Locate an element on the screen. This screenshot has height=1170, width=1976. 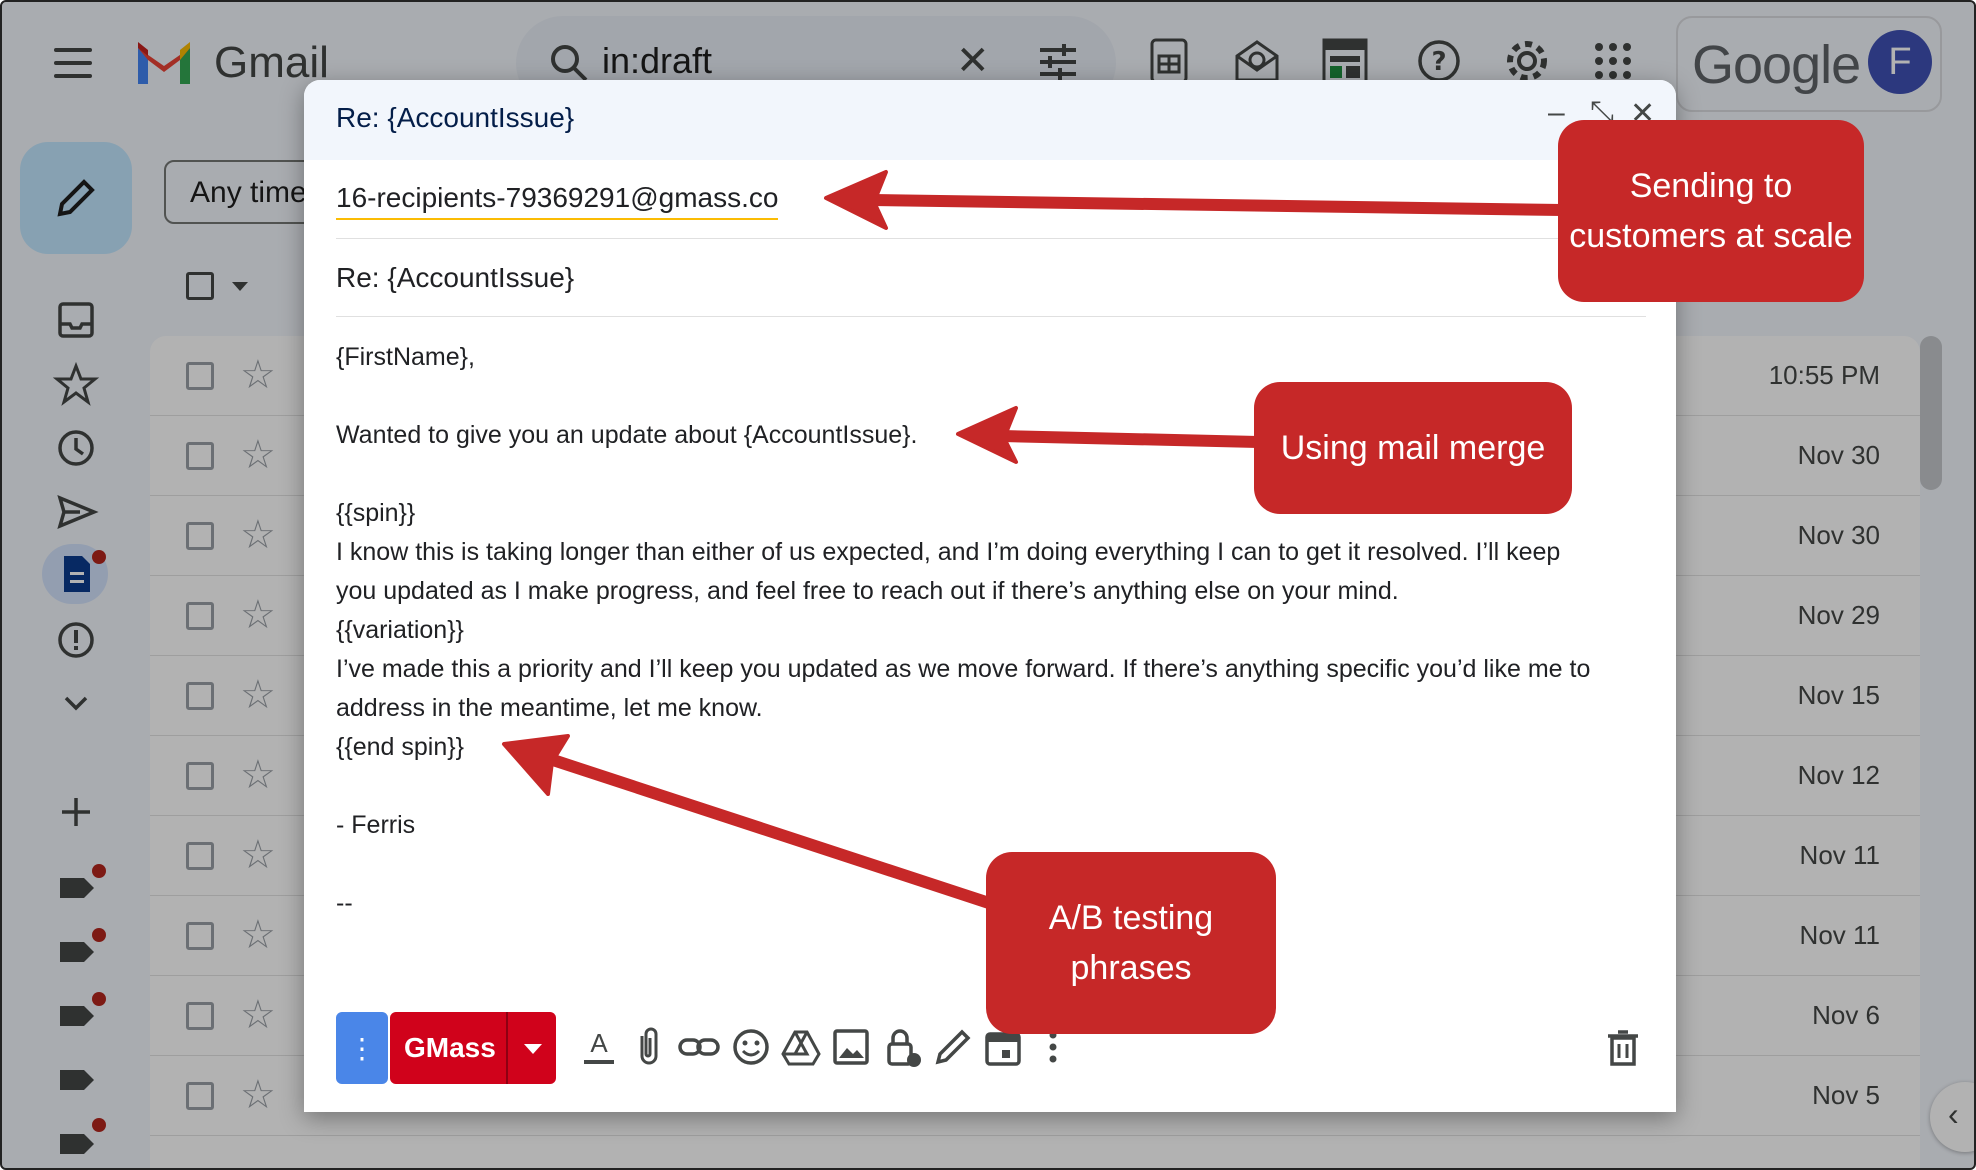
insert-photo-icon is located at coordinates (851, 1047).